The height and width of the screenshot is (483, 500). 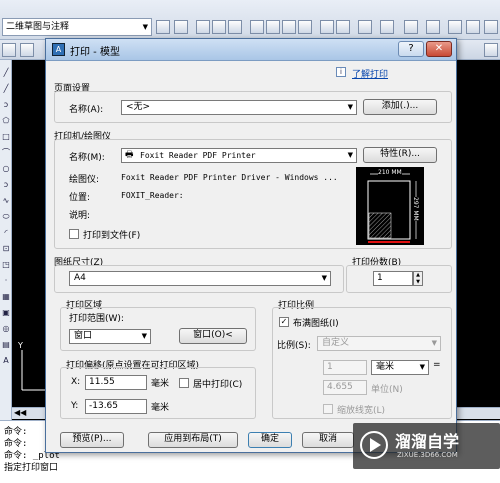 I want to click on open-file-icon, so click(x=219, y=27).